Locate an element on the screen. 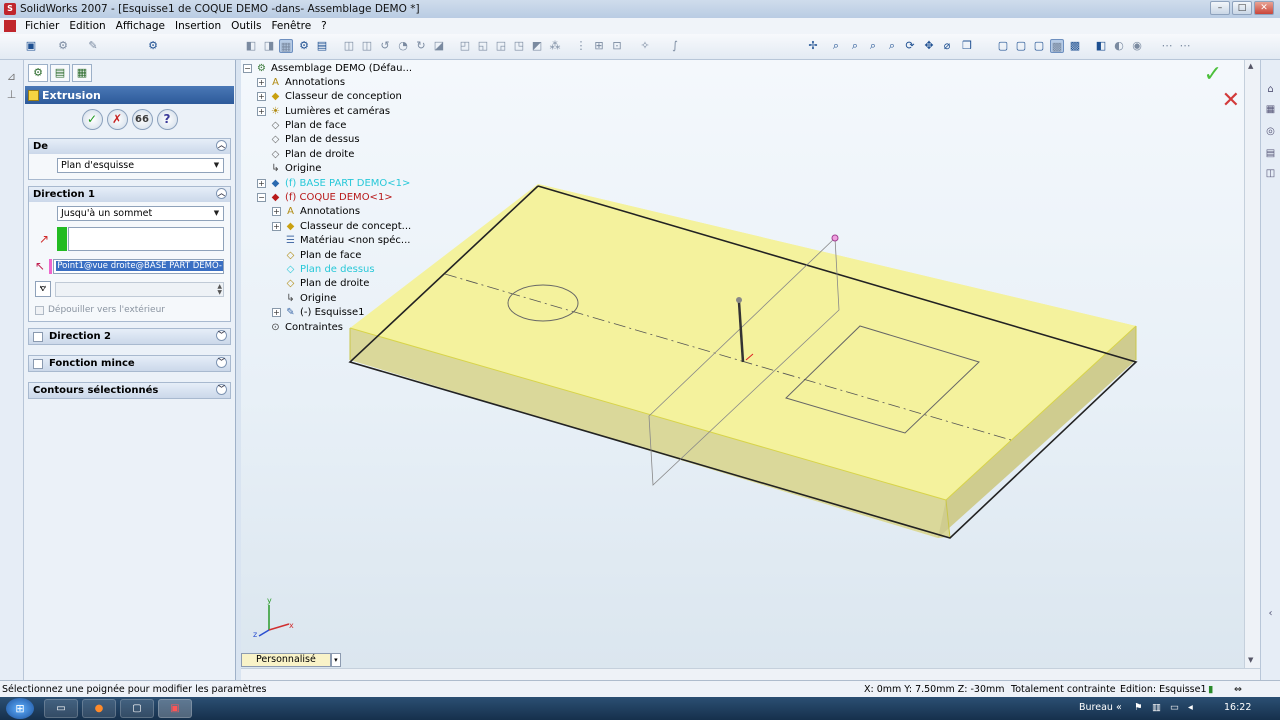 The width and height of the screenshot is (1280, 720). sketch-icon: ✎ is located at coordinates (93, 46).